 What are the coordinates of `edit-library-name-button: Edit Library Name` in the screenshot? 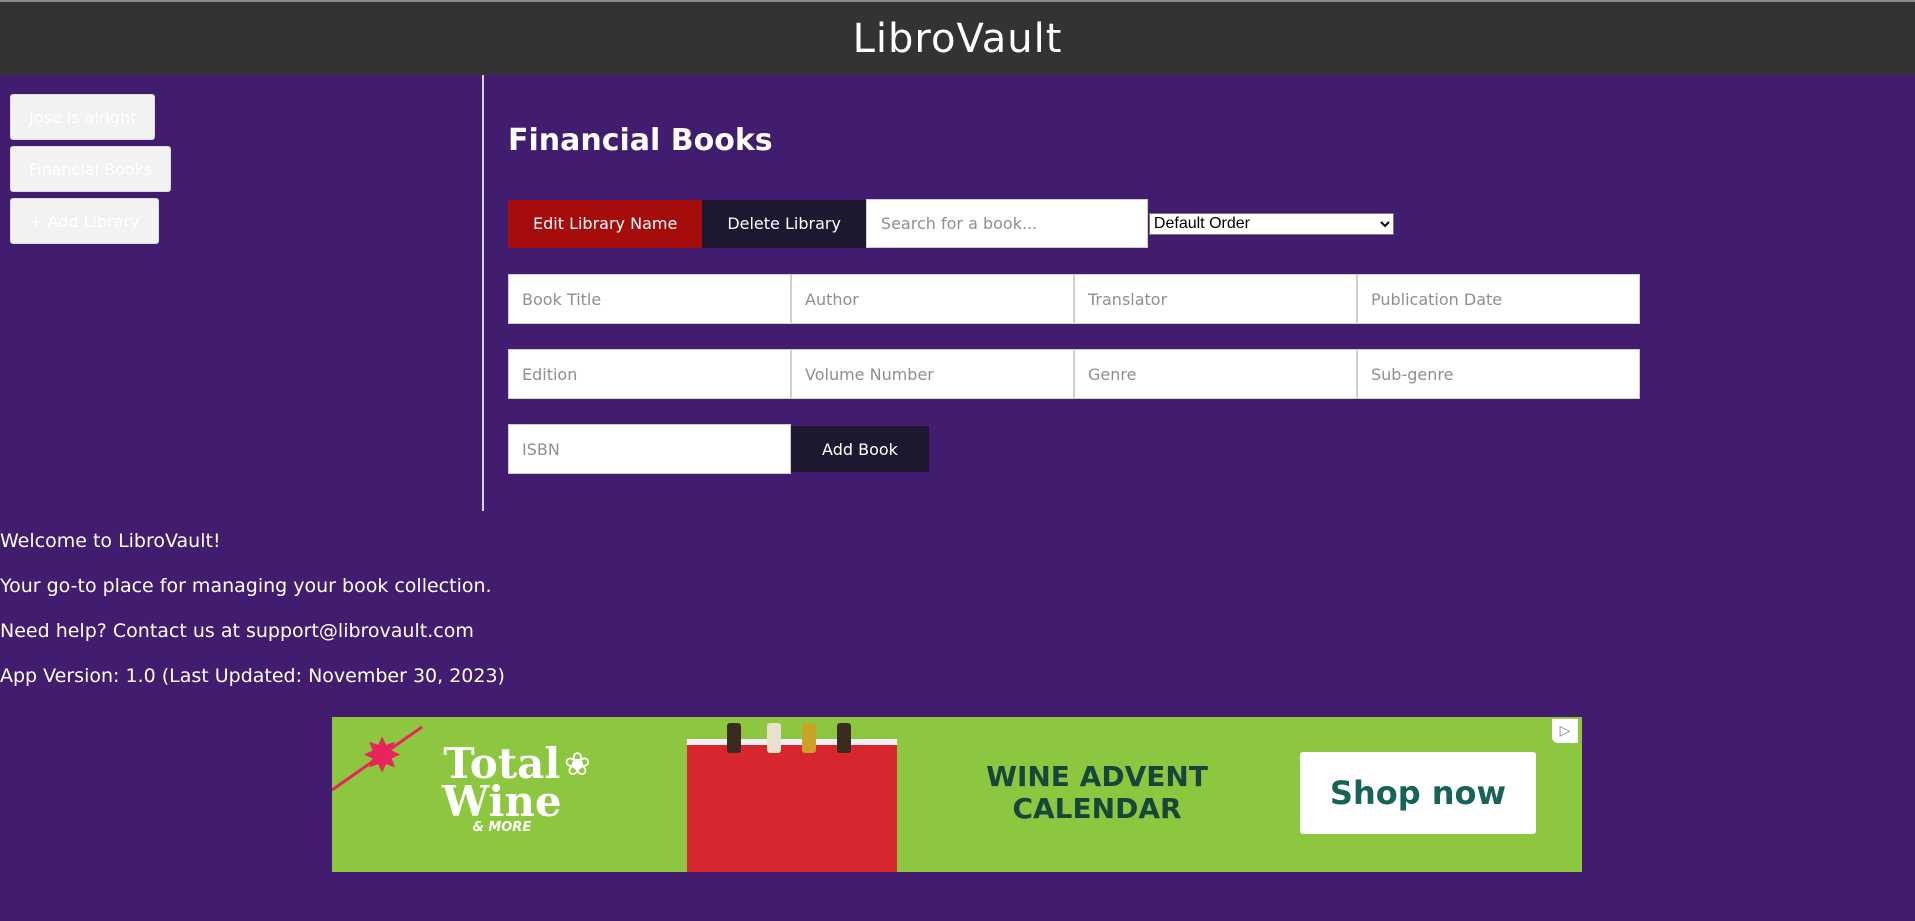 It's located at (605, 223).